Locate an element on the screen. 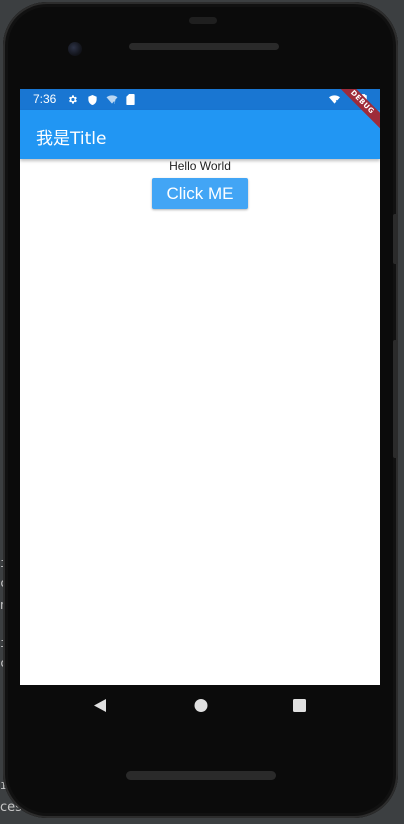 Image resolution: width=404 pixels, height=824 pixels. back-icon is located at coordinates (100, 705).